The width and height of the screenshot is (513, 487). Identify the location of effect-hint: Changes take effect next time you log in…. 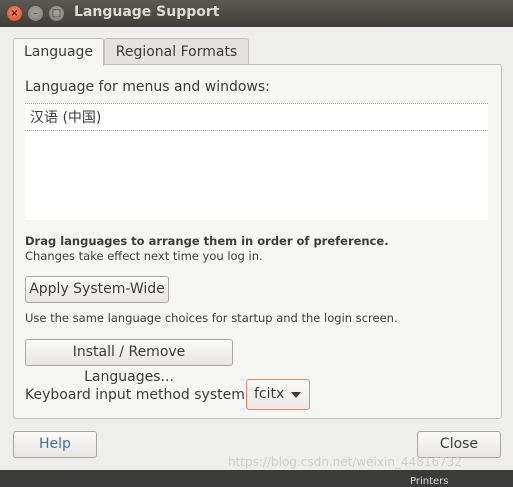
(144, 256).